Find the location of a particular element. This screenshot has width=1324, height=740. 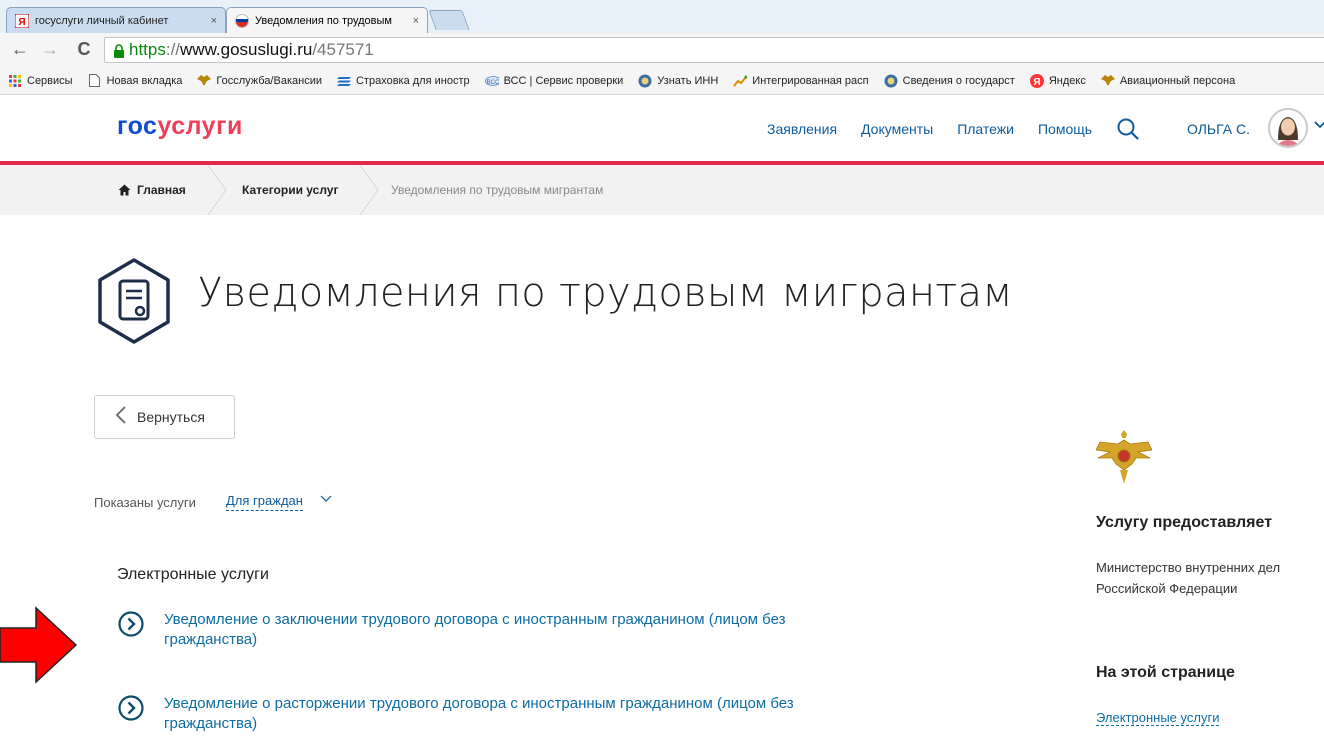

chevron-left-icon is located at coordinates (121, 417).